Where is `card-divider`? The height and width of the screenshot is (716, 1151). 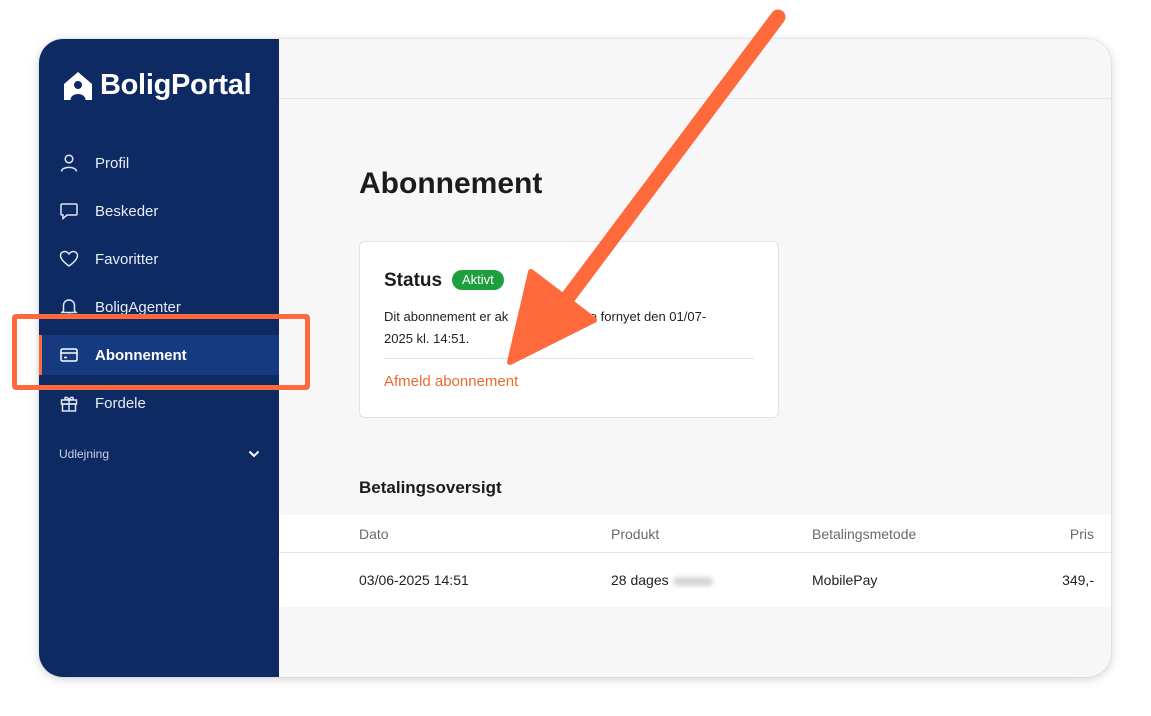
card-divider is located at coordinates (569, 358).